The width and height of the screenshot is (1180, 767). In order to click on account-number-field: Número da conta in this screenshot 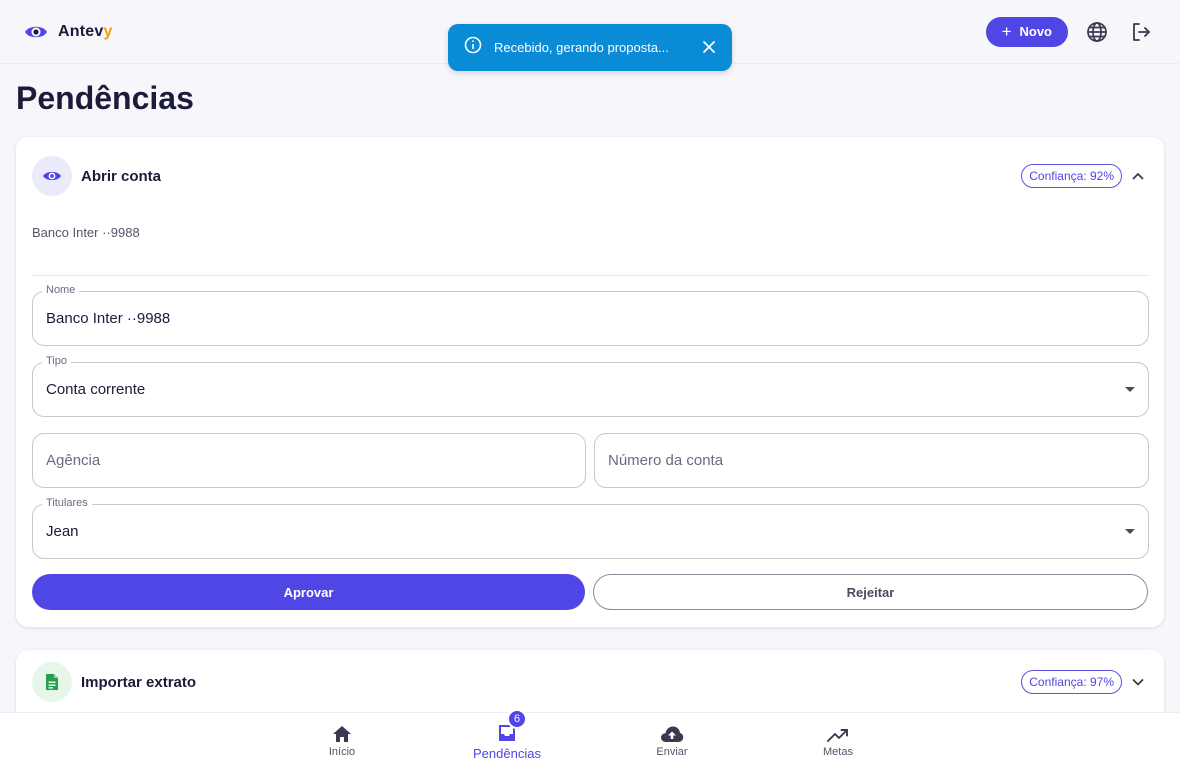, I will do `click(871, 460)`.